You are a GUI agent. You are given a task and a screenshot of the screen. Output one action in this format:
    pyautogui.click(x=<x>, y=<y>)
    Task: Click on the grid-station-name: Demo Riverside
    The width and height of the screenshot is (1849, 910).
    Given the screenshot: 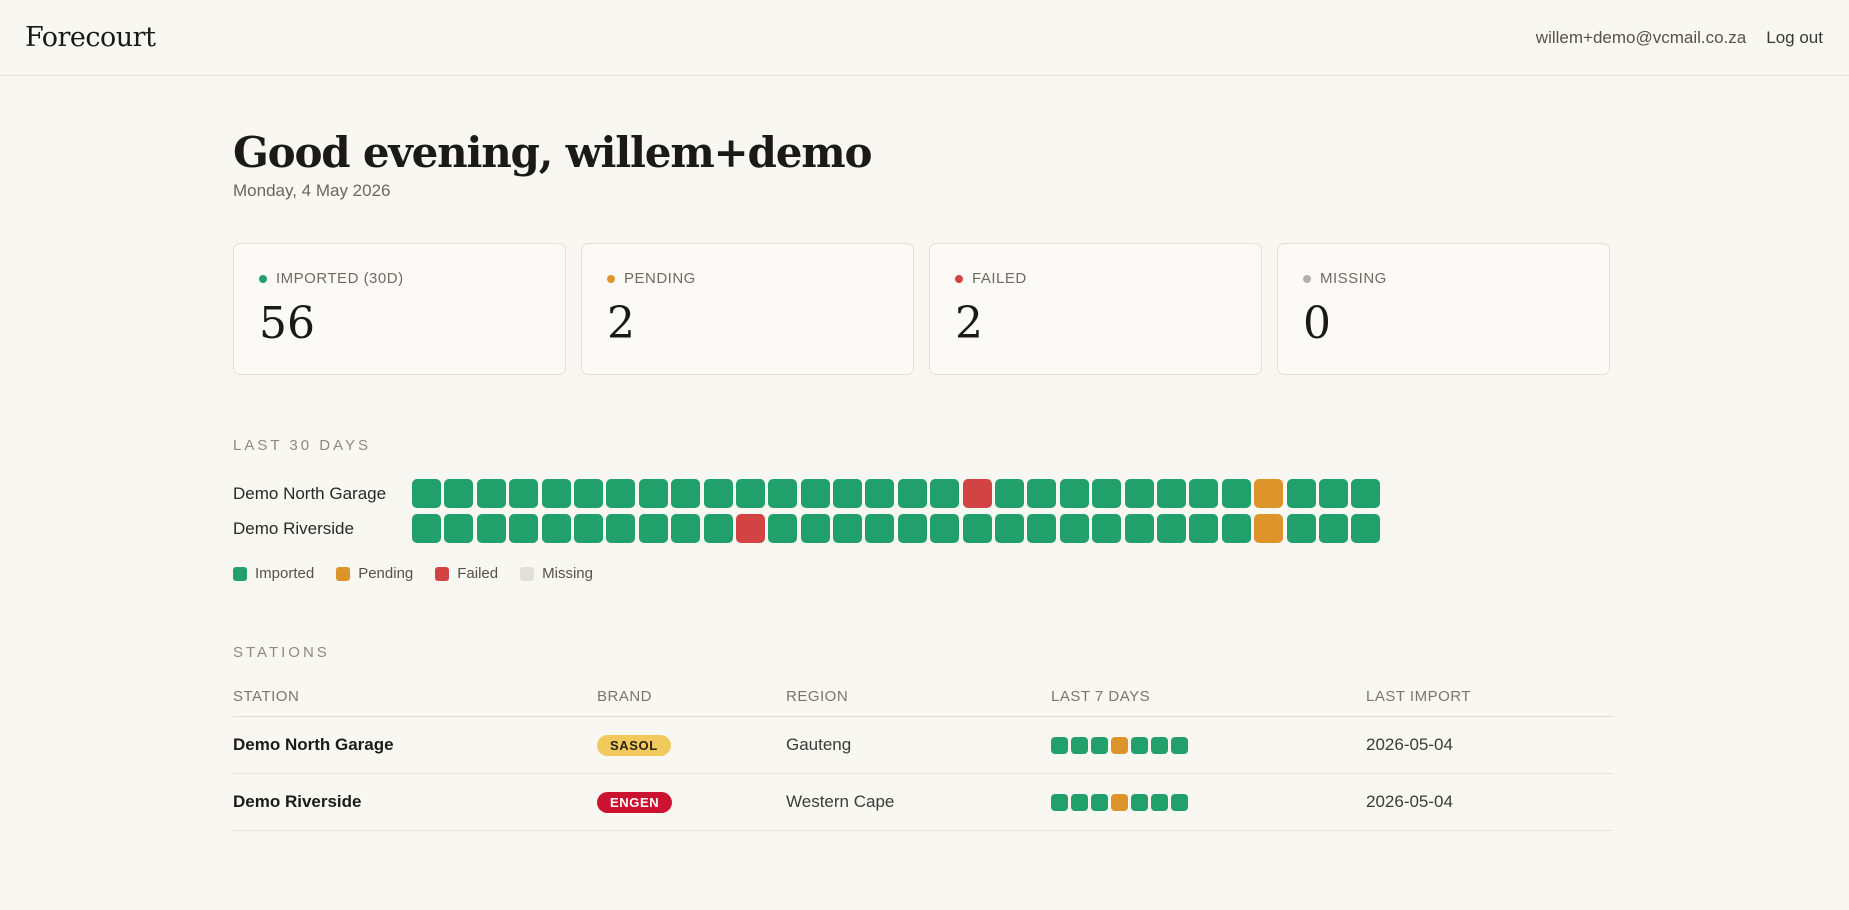 What is the action you would take?
    pyautogui.click(x=293, y=528)
    